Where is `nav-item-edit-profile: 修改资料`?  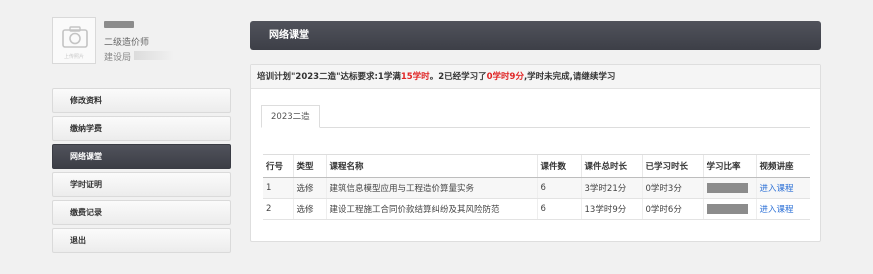
nav-item-edit-profile: 修改资料 is located at coordinates (141, 100).